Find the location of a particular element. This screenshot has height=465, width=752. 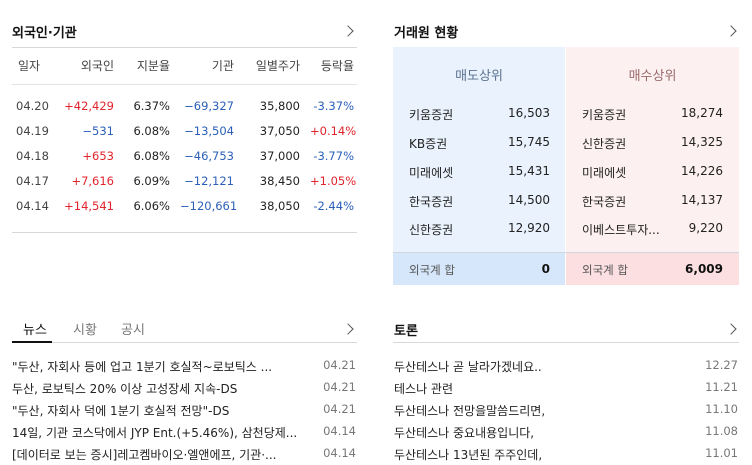

row-foreign: +7,616 is located at coordinates (92, 181).